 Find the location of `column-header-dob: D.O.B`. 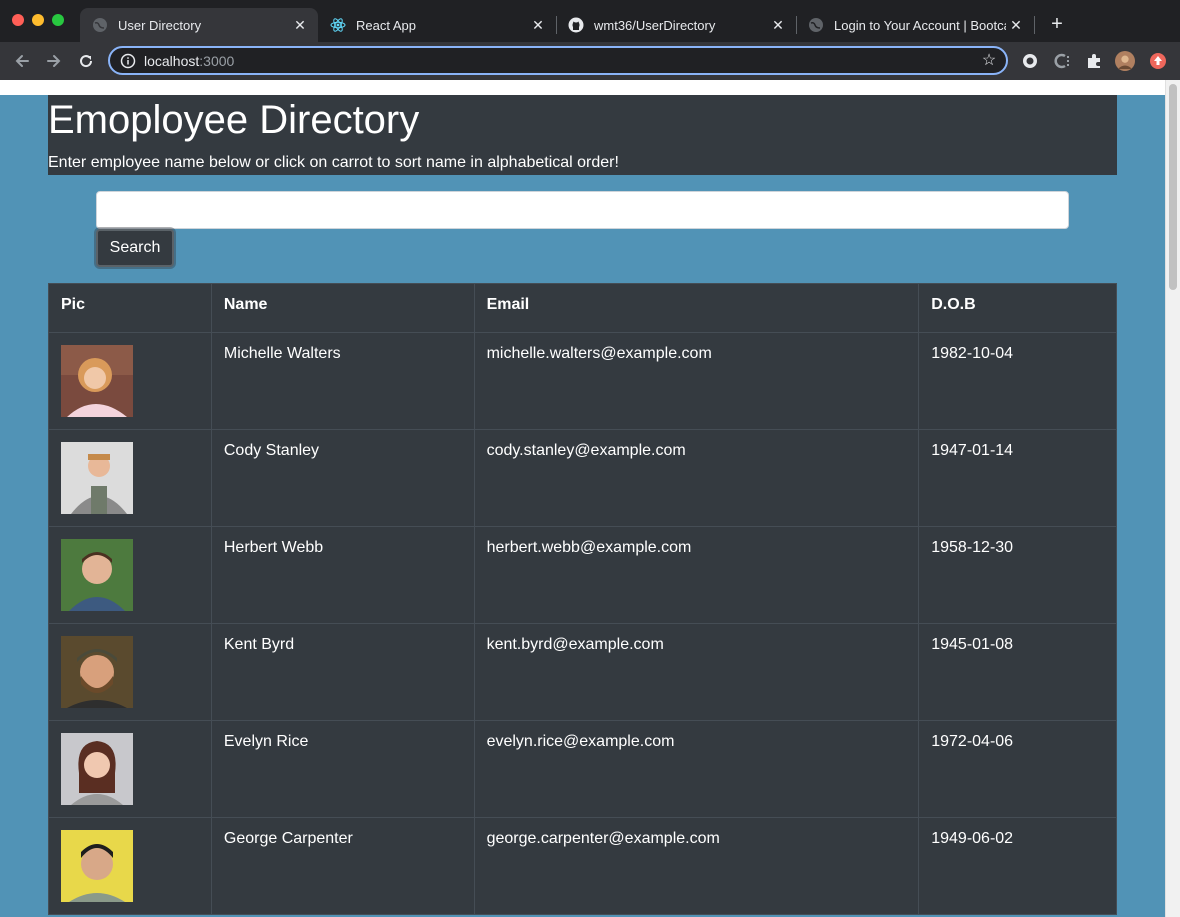

column-header-dob: D.O.B is located at coordinates (1017, 308).